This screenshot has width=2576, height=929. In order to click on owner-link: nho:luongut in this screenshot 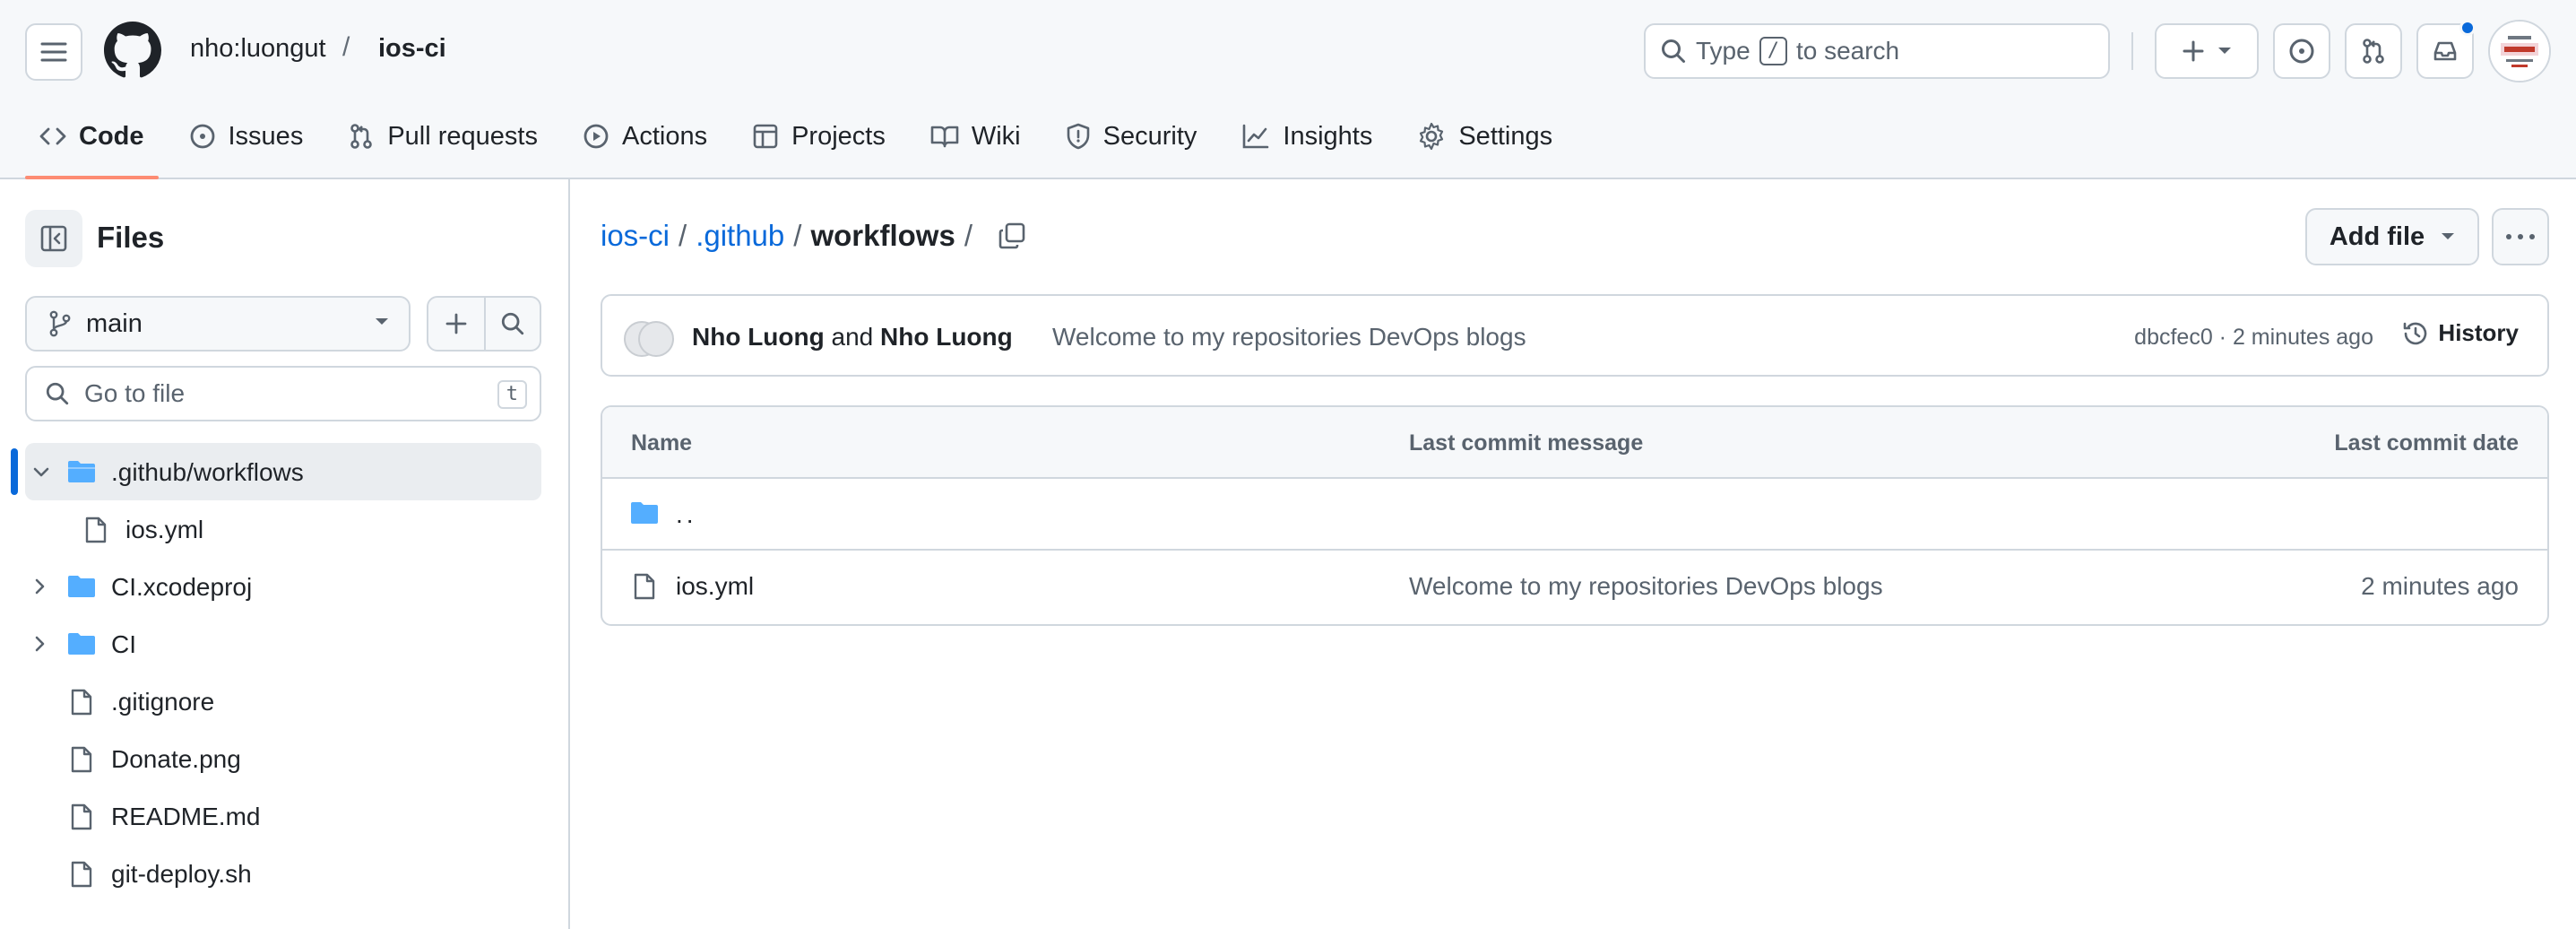, I will do `click(258, 49)`.